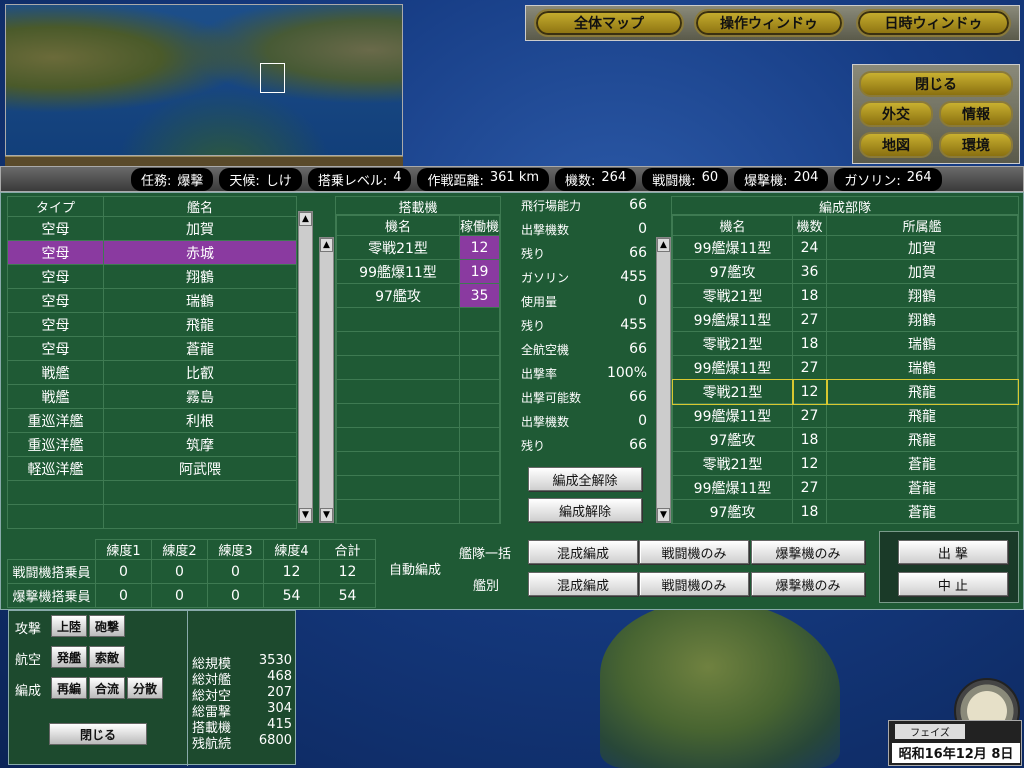 The image size is (1024, 768). What do you see at coordinates (539, 373) in the screenshot?
I see `stat-label: 出撃率` at bounding box center [539, 373].